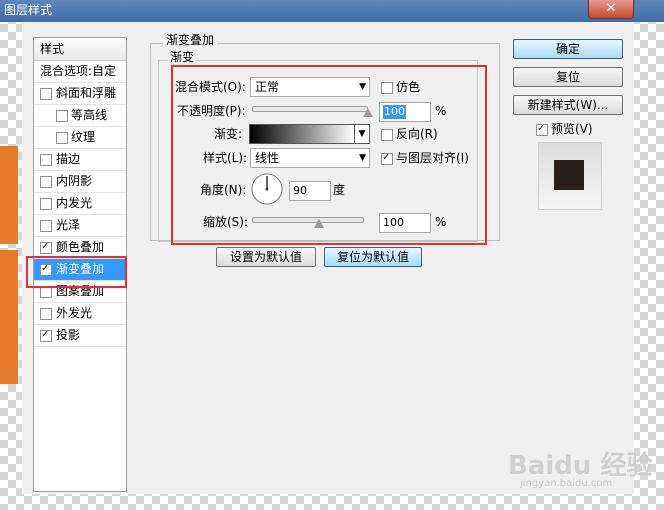 The height and width of the screenshot is (510, 664). Describe the element at coordinates (89, 115) in the screenshot. I see `style-item-label: 等高线` at that location.